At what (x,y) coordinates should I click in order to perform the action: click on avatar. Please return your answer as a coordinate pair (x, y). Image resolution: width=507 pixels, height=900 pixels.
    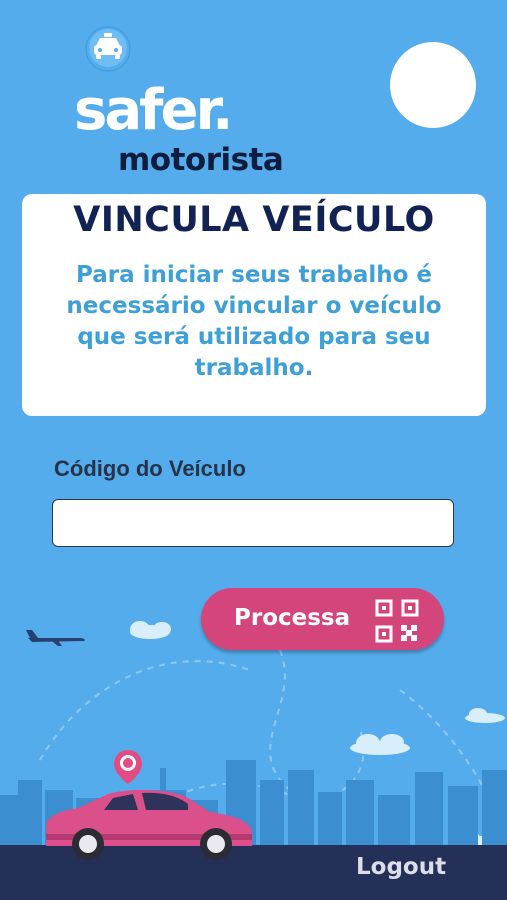
    Looking at the image, I should click on (433, 85).